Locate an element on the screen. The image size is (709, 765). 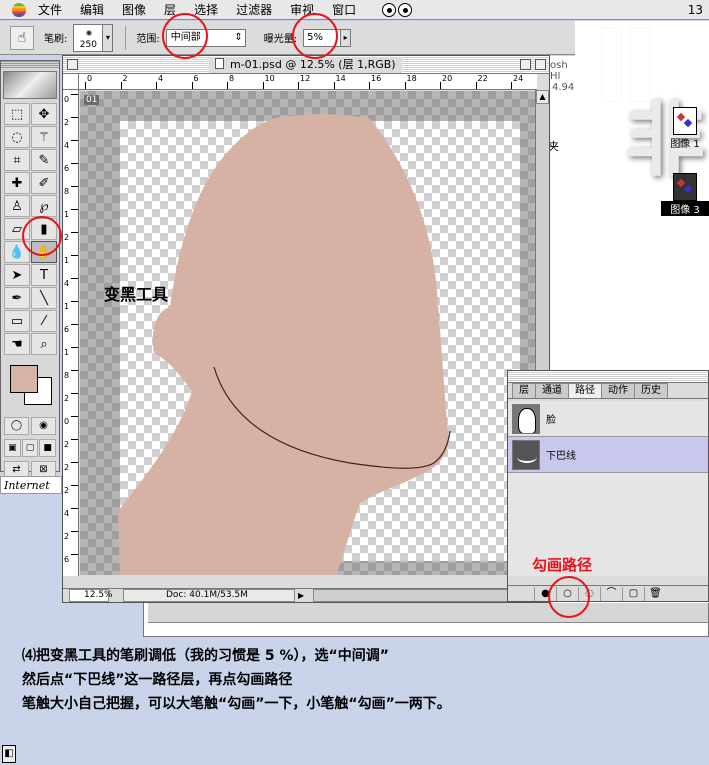
palette-button-bar: ● ○ ◌ ⌒ ▢ 🗑 is located at coordinates (608, 593).